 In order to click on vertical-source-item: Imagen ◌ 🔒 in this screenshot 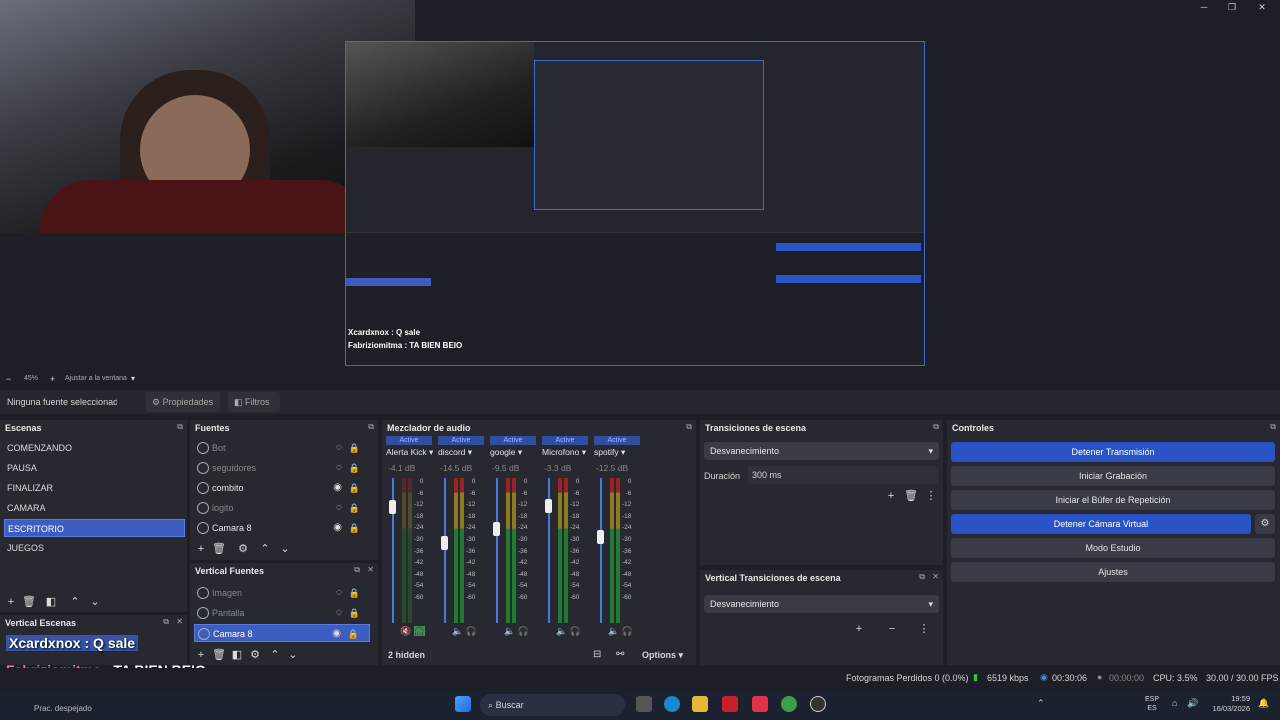, I will do `click(282, 593)`.